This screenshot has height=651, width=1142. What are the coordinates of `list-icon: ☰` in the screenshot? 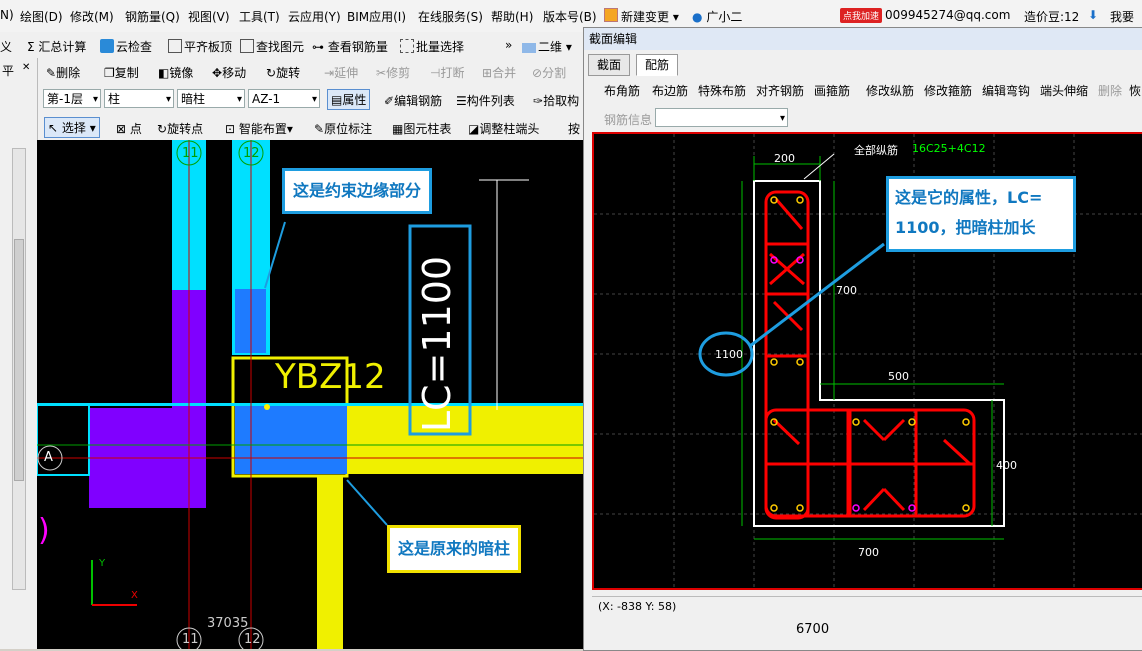 It's located at (461, 101).